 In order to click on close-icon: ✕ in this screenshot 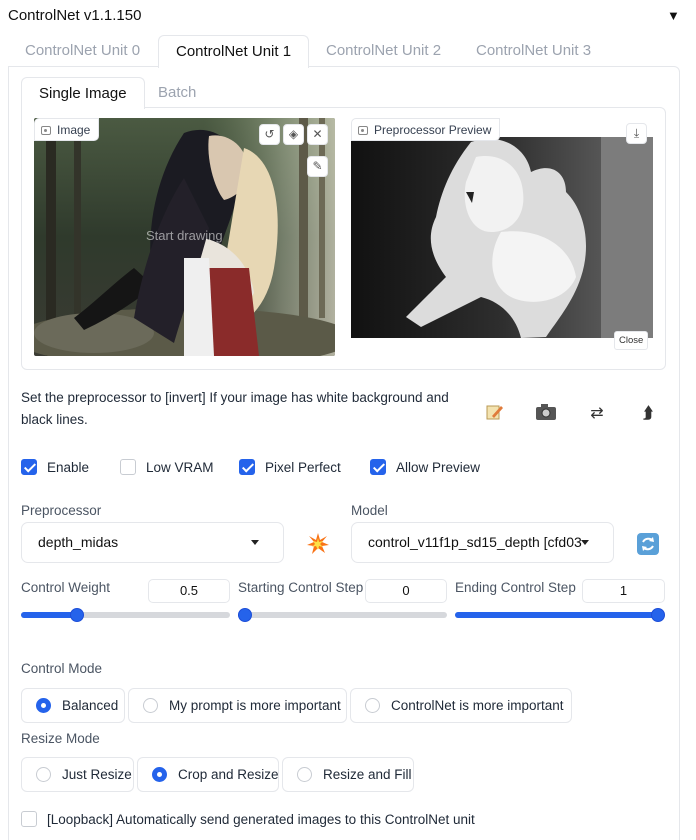, I will do `click(317, 134)`.